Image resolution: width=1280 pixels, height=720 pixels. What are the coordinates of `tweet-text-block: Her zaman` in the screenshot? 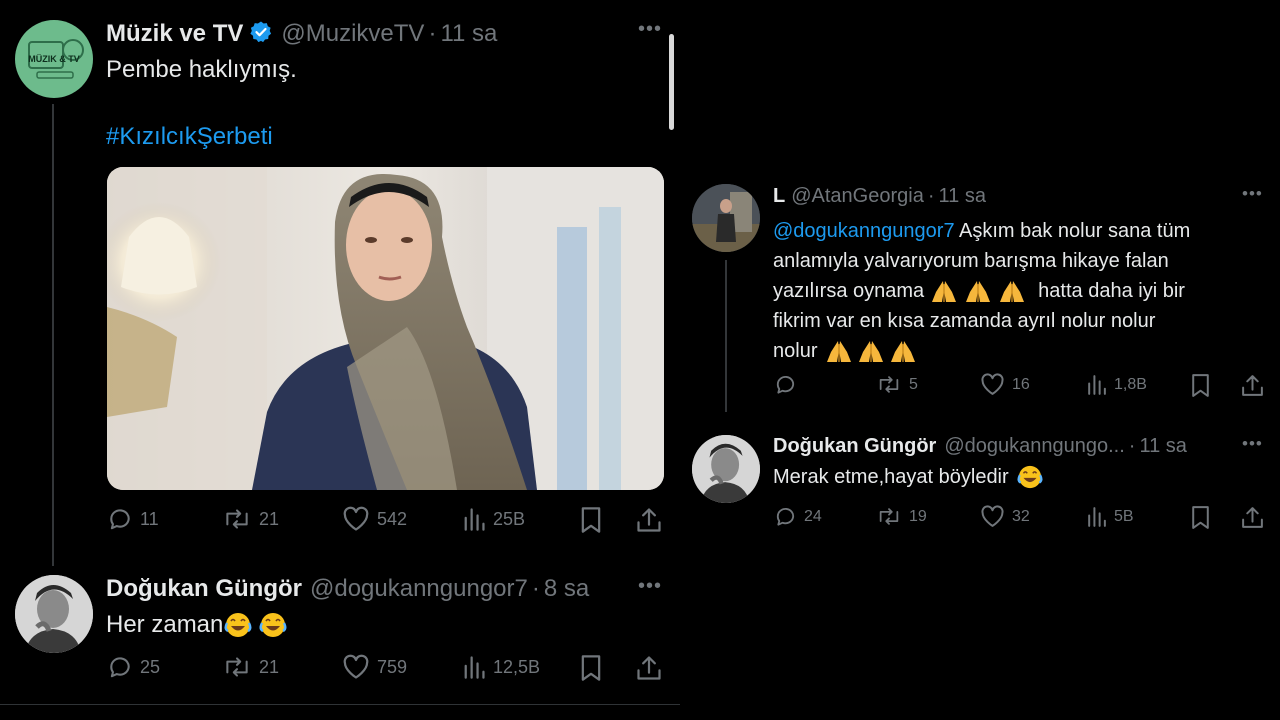 It's located at (198, 625).